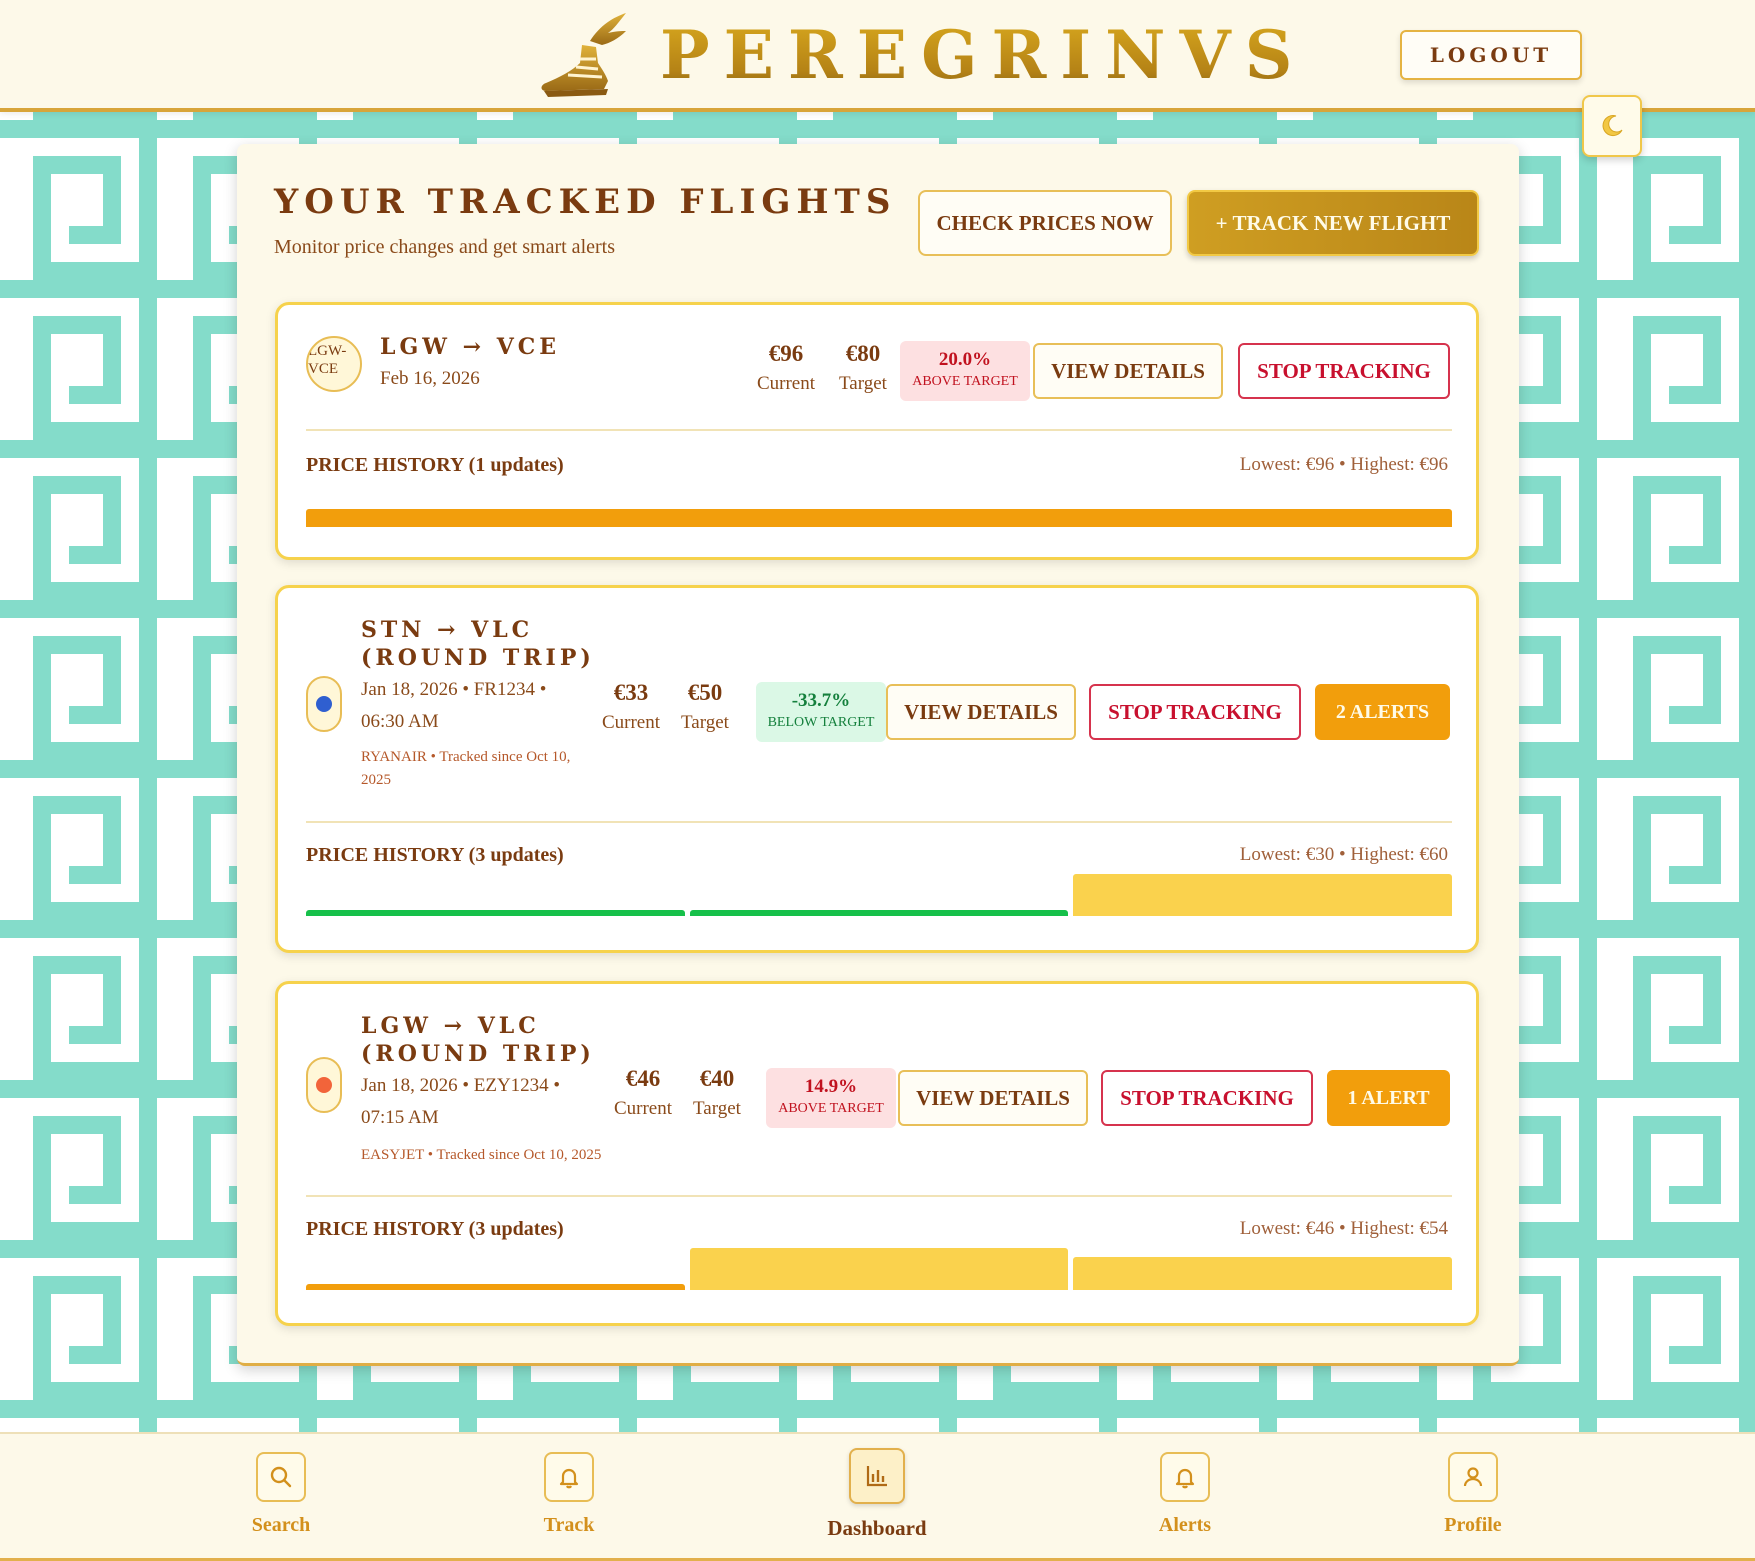  What do you see at coordinates (1185, 1525) in the screenshot?
I see `nav-label: Alerts` at bounding box center [1185, 1525].